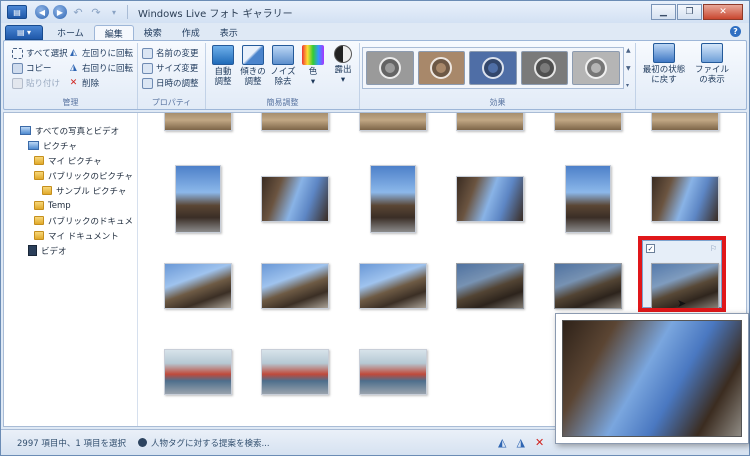 The image size is (750, 456). What do you see at coordinates (17, 83) in the screenshot?
I see `paste-icon` at bounding box center [17, 83].